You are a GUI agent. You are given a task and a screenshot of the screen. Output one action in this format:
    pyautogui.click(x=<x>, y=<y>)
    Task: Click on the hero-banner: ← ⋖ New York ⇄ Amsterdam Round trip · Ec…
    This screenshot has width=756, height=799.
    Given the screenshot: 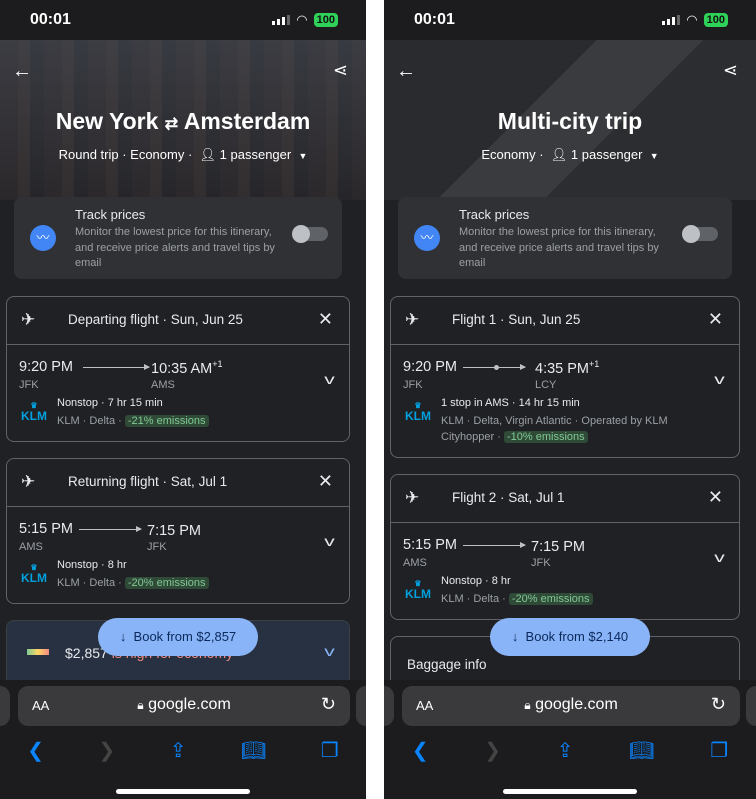 What is the action you would take?
    pyautogui.click(x=183, y=120)
    